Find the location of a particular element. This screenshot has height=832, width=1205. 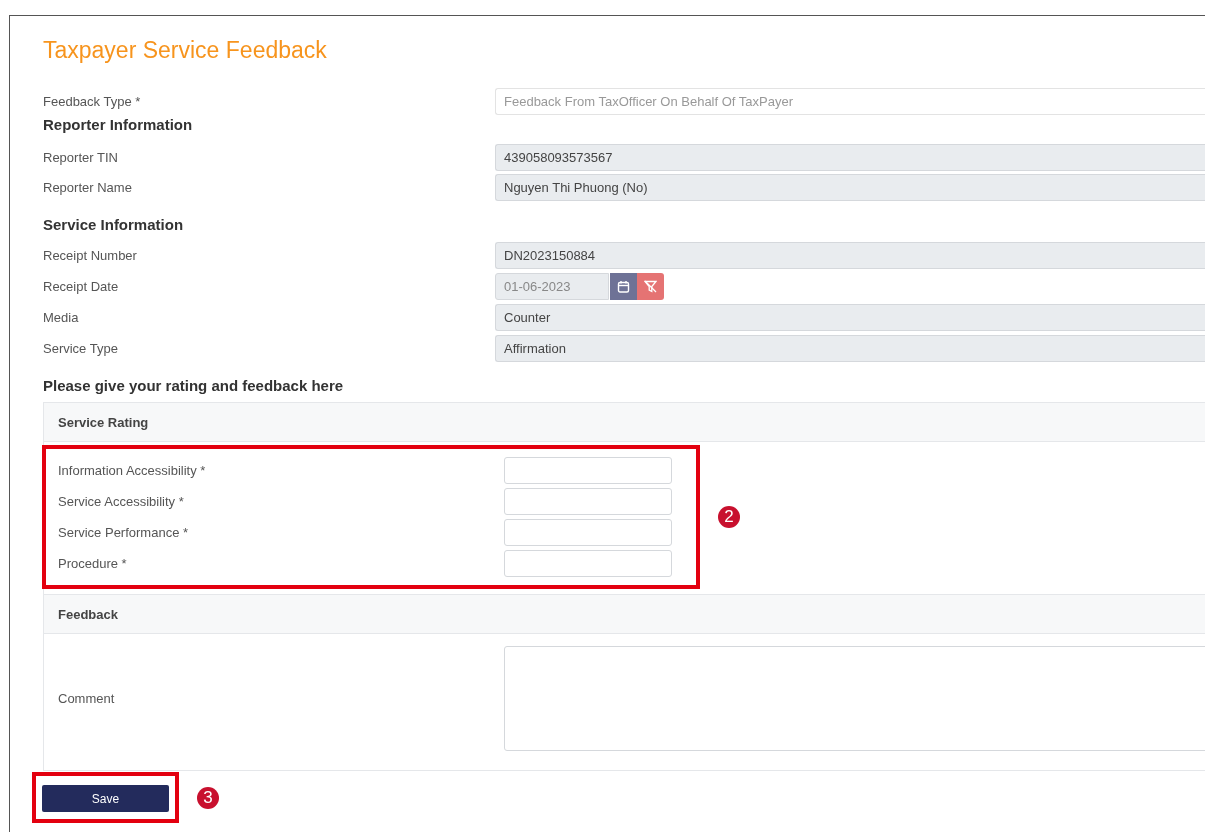

field-label: Information Accessibility * is located at coordinates (132, 470).